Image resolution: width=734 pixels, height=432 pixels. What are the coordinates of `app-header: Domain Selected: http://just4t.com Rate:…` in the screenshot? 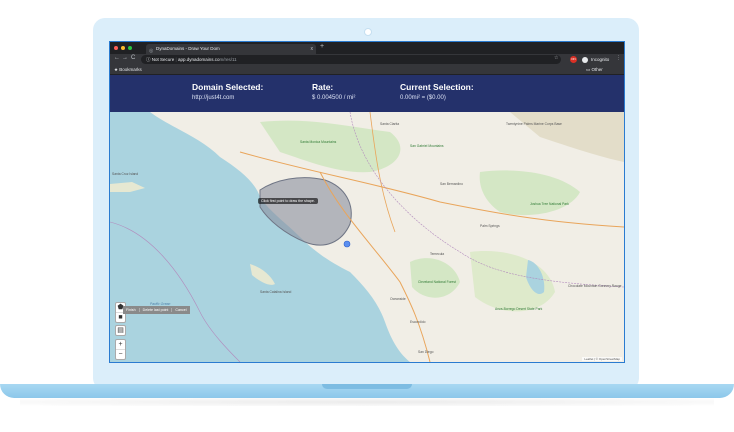 It's located at (367, 93).